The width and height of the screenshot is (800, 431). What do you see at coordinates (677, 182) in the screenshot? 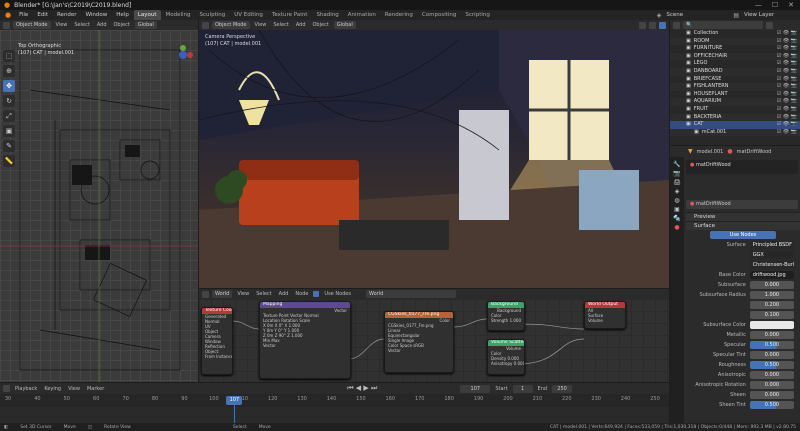
I see `output-tab-icon: 🖨` at bounding box center [677, 182].